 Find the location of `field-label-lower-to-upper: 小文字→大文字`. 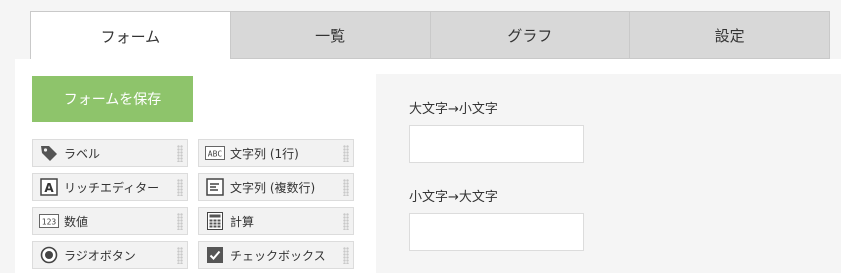

field-label-lower-to-upper: 小文字→大文字 is located at coordinates (453, 197).